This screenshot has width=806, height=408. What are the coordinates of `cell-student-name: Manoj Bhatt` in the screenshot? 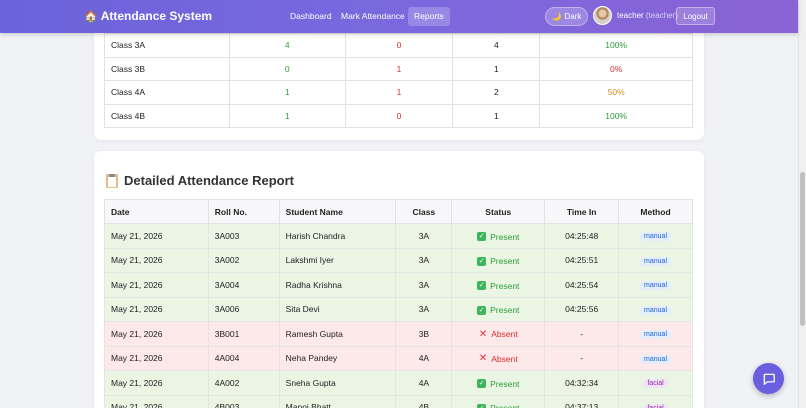 It's located at (337, 401).